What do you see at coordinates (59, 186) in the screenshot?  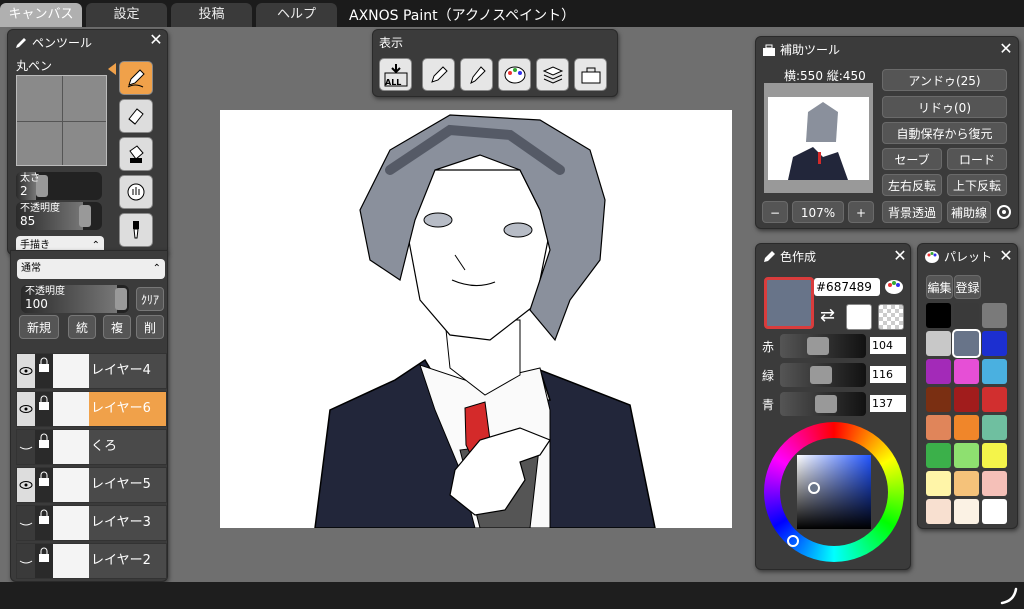 I see `size-slider: 太さ 2` at bounding box center [59, 186].